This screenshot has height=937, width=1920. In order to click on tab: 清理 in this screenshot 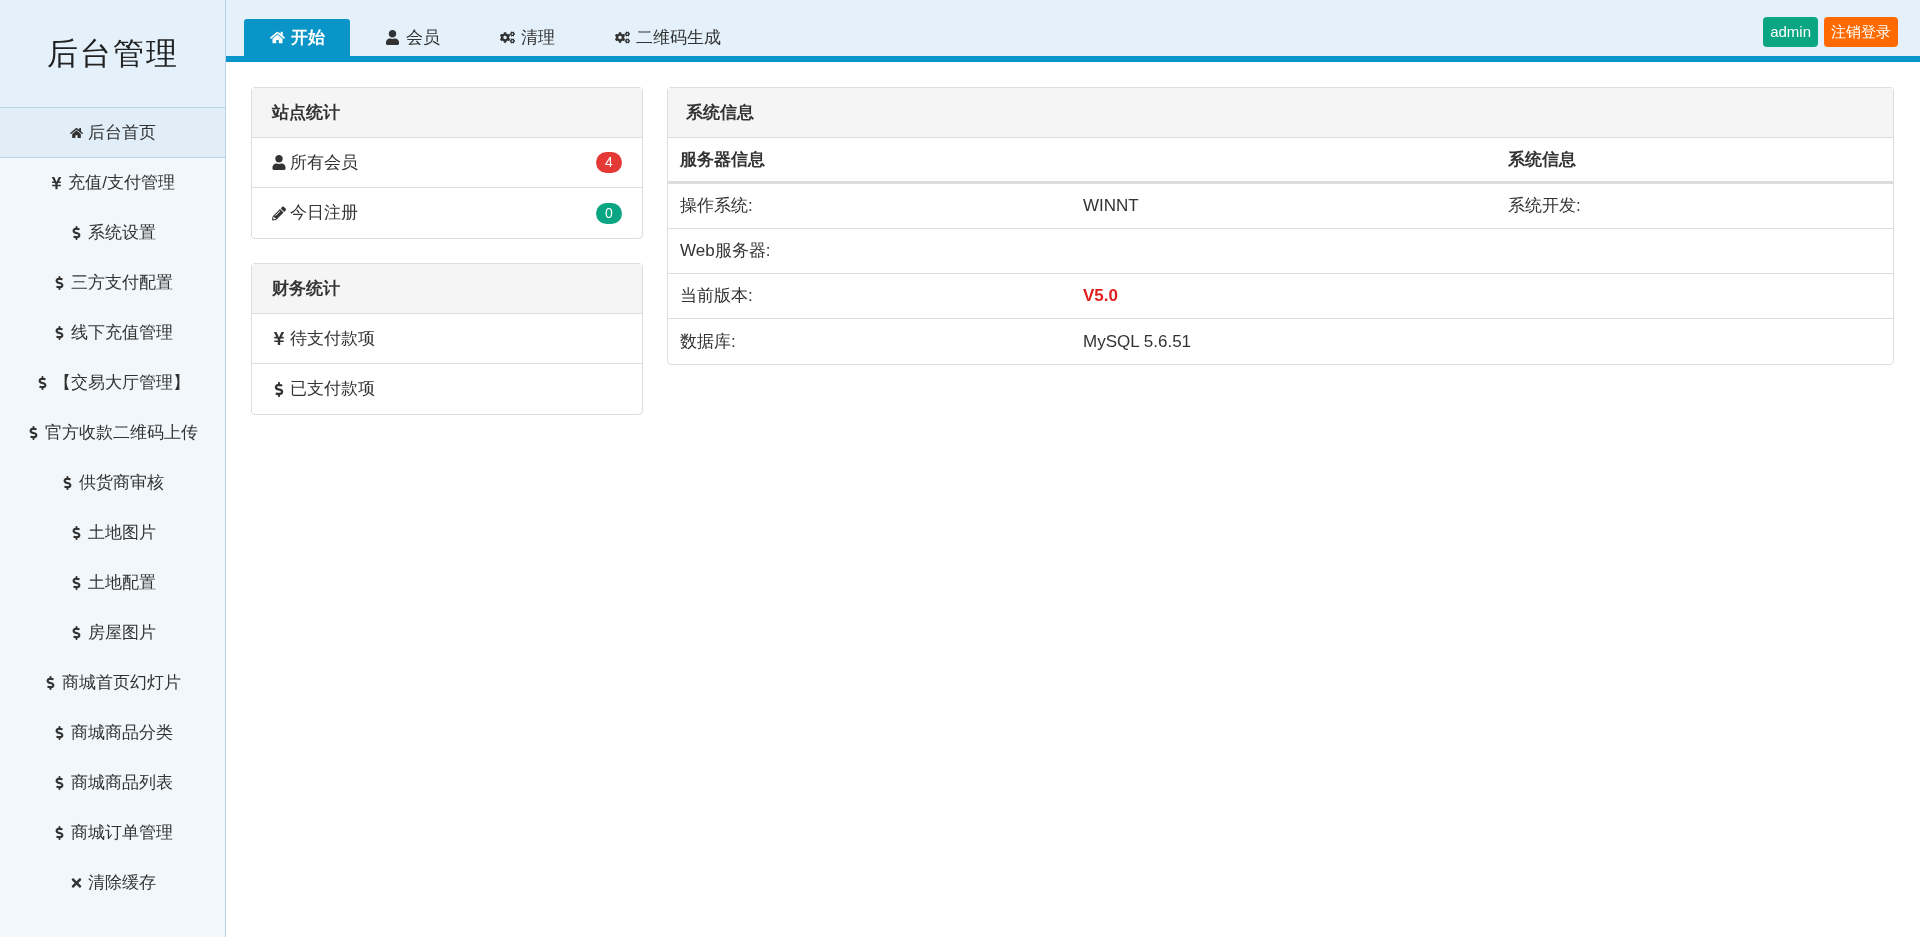, I will do `click(527, 37)`.